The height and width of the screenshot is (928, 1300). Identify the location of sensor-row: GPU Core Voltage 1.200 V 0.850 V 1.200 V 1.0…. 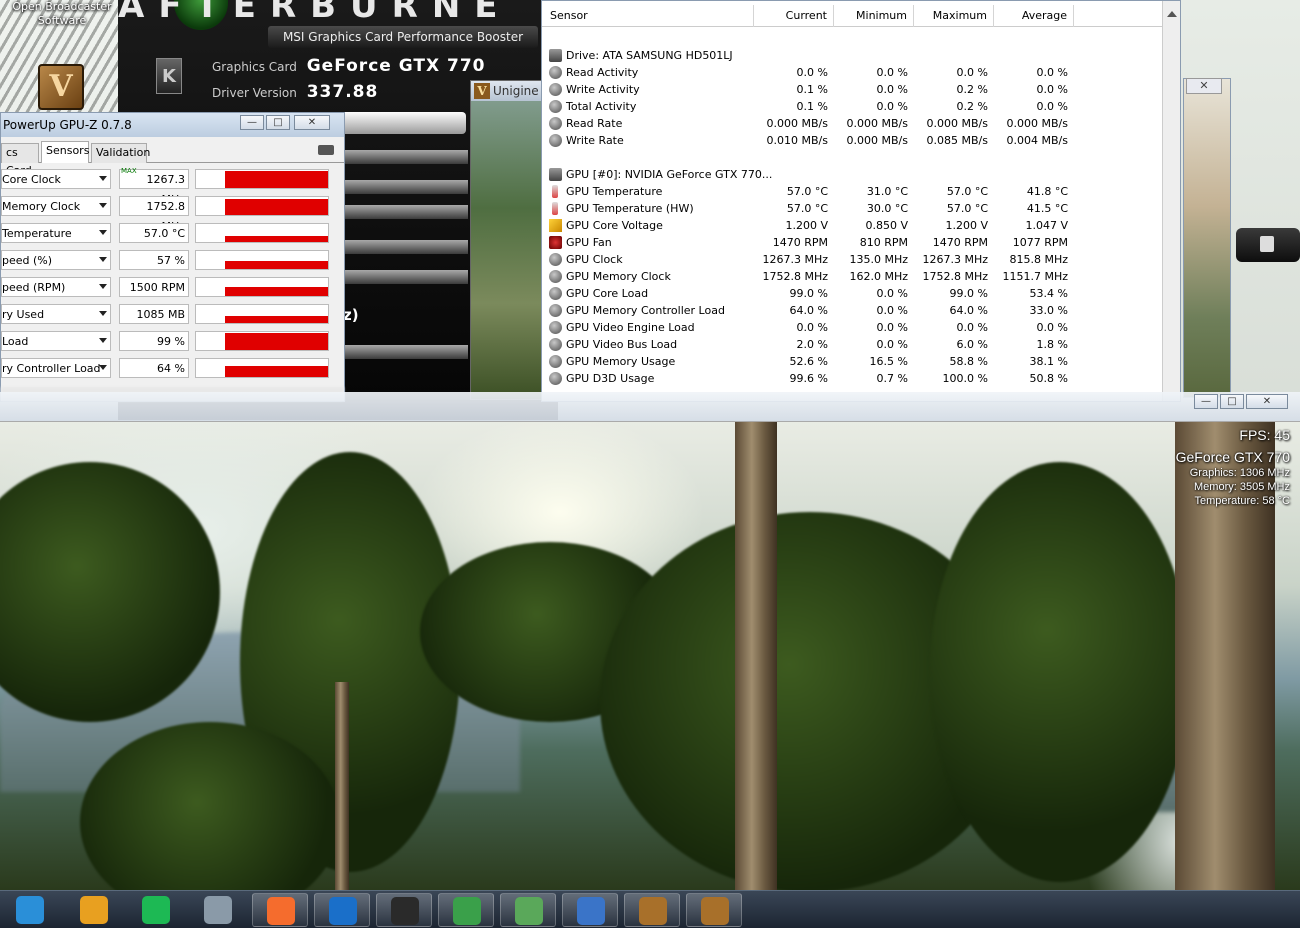
(852, 225).